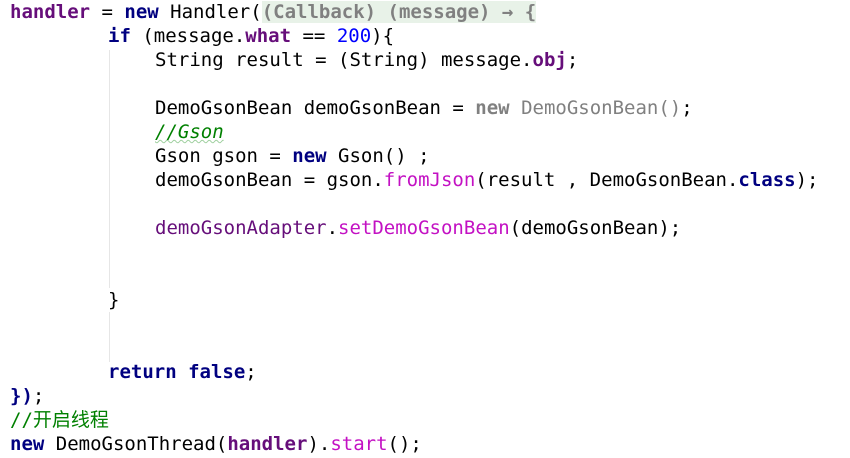 This screenshot has height=458, width=850. Describe the element at coordinates (549, 60) in the screenshot. I see `token-field: obj` at that location.